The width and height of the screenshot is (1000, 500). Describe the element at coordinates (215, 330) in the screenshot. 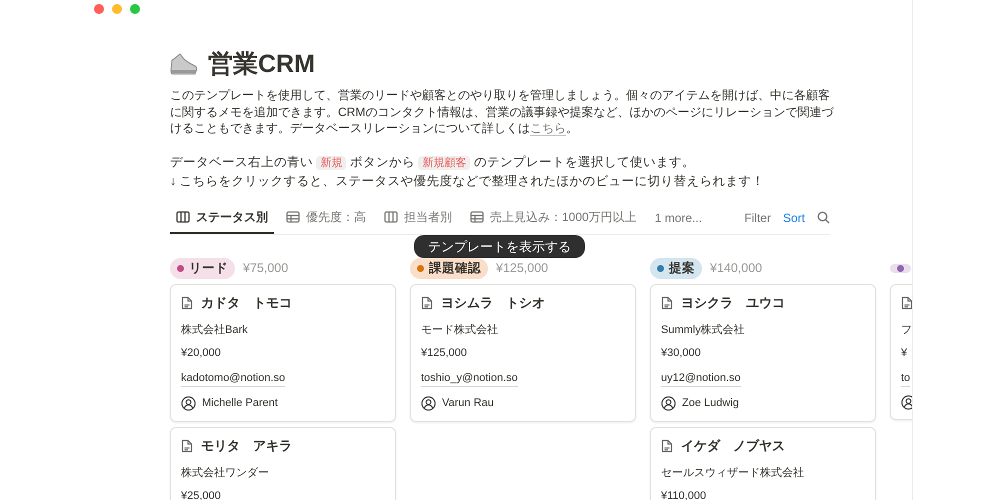

I see `company-name: 株式会社Bark` at that location.